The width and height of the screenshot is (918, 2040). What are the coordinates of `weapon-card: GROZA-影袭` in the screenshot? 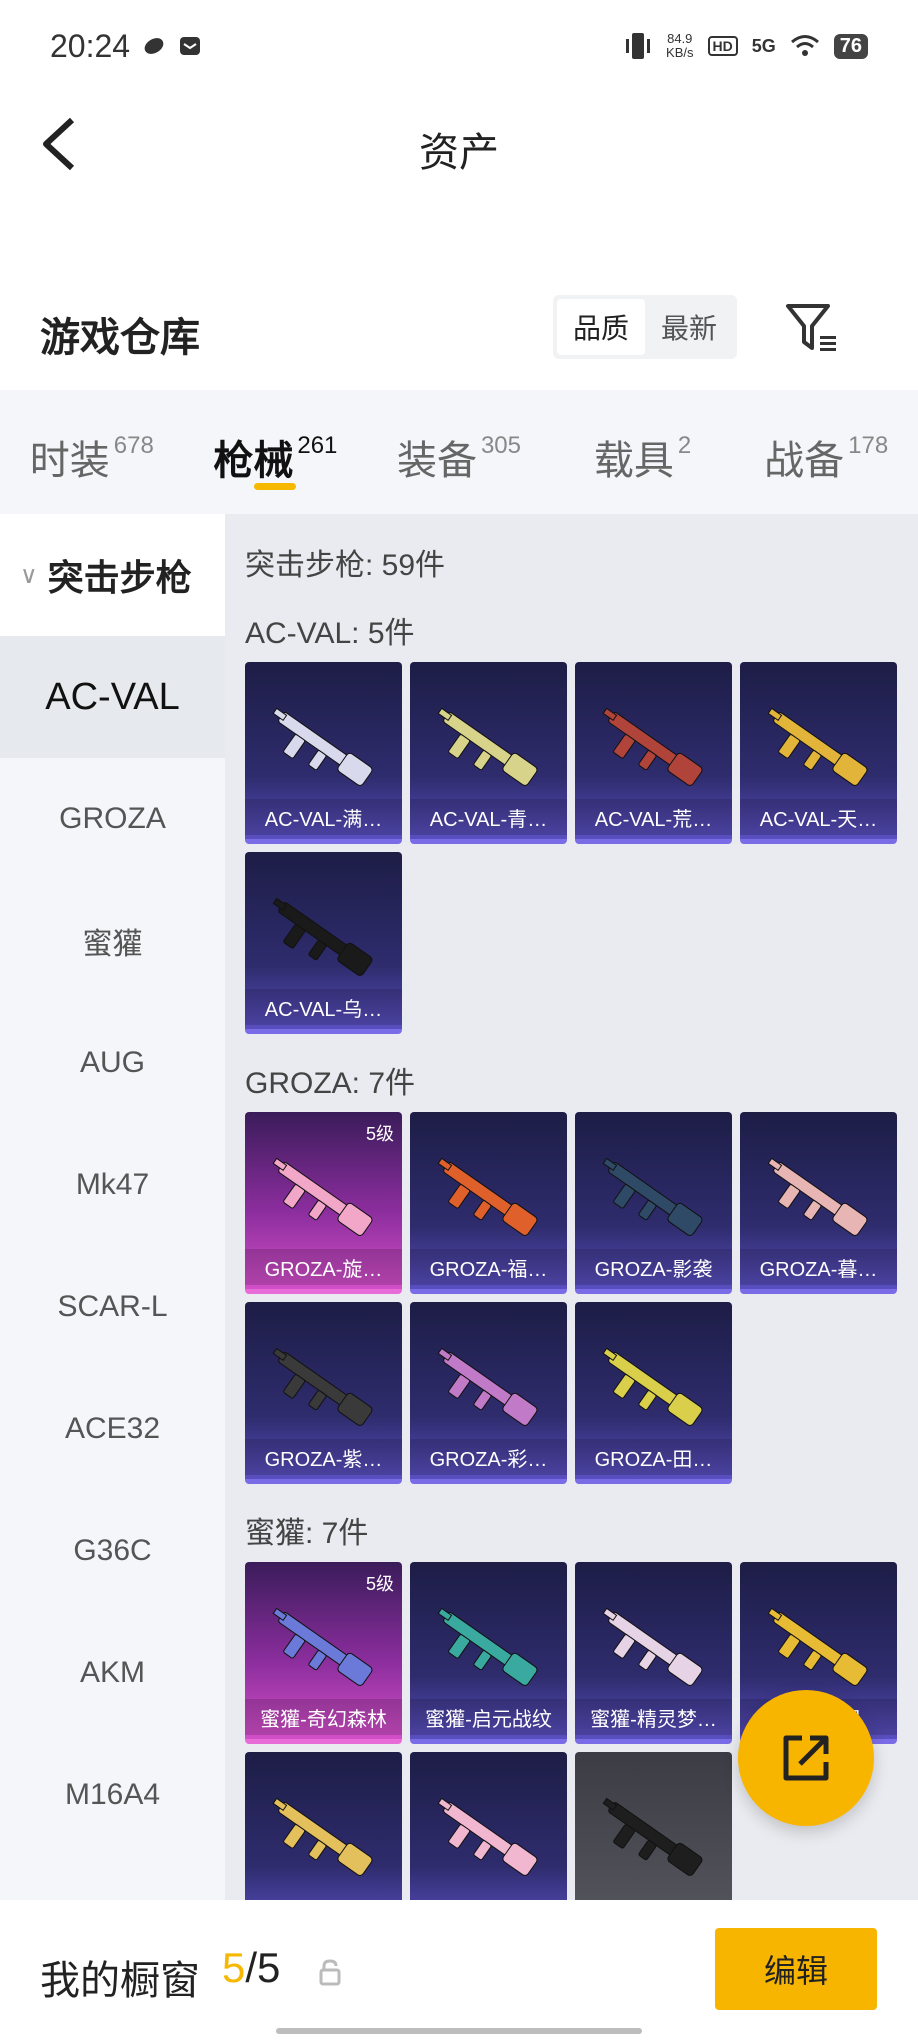 It's located at (653, 1203).